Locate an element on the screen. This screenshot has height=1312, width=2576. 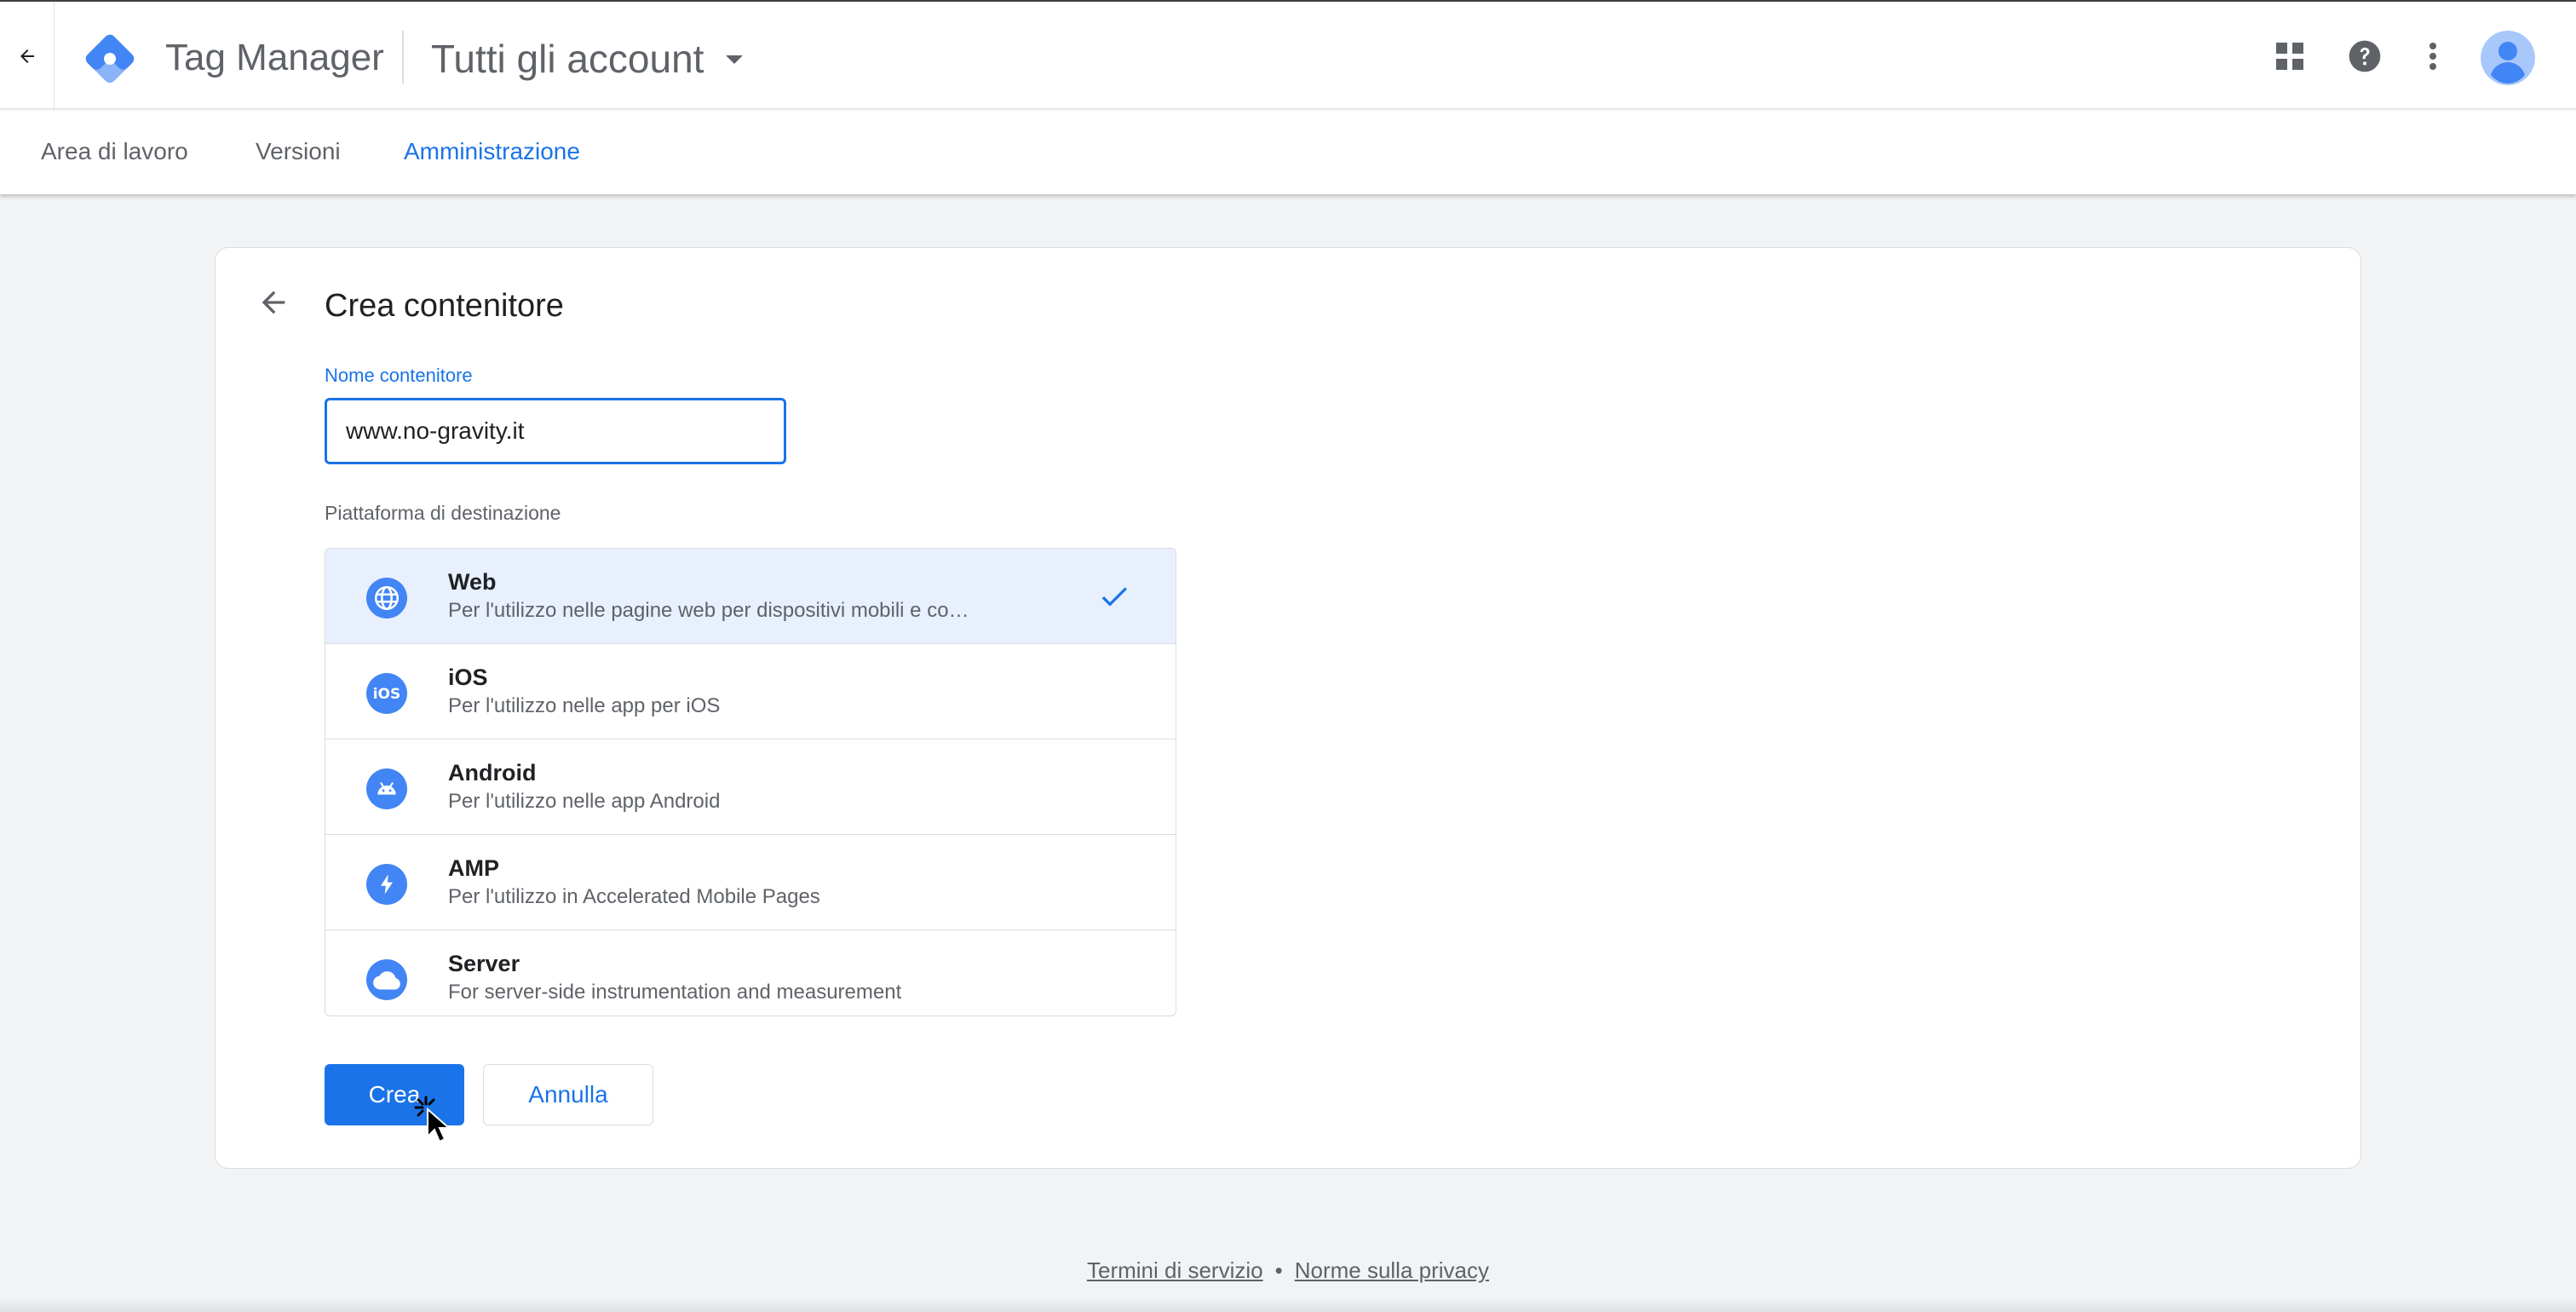
platform-name: AMP is located at coordinates (474, 868).